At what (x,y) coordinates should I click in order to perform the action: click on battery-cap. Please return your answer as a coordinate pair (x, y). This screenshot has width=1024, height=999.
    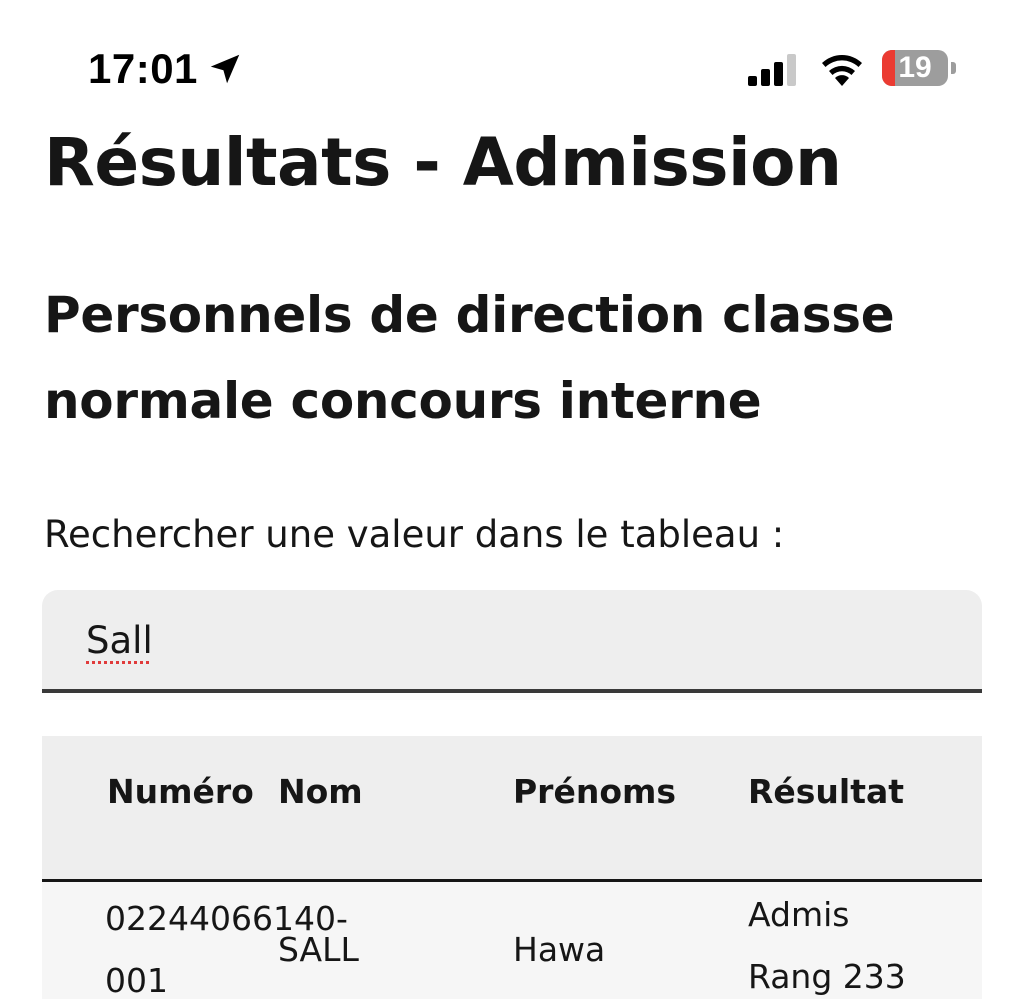
    Looking at the image, I should click on (953, 68).